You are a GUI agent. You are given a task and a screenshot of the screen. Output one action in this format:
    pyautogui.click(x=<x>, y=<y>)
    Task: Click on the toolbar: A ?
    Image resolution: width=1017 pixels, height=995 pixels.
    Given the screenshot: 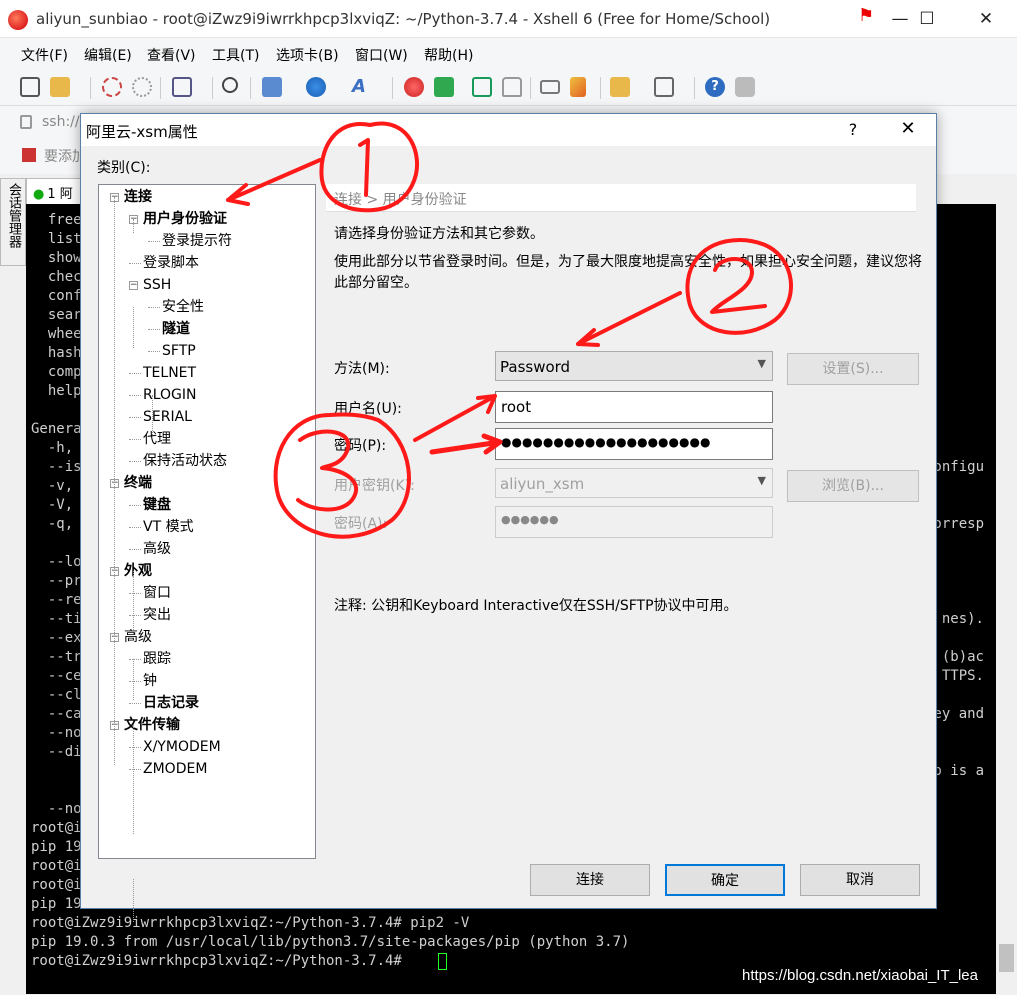 What is the action you would take?
    pyautogui.click(x=508, y=87)
    